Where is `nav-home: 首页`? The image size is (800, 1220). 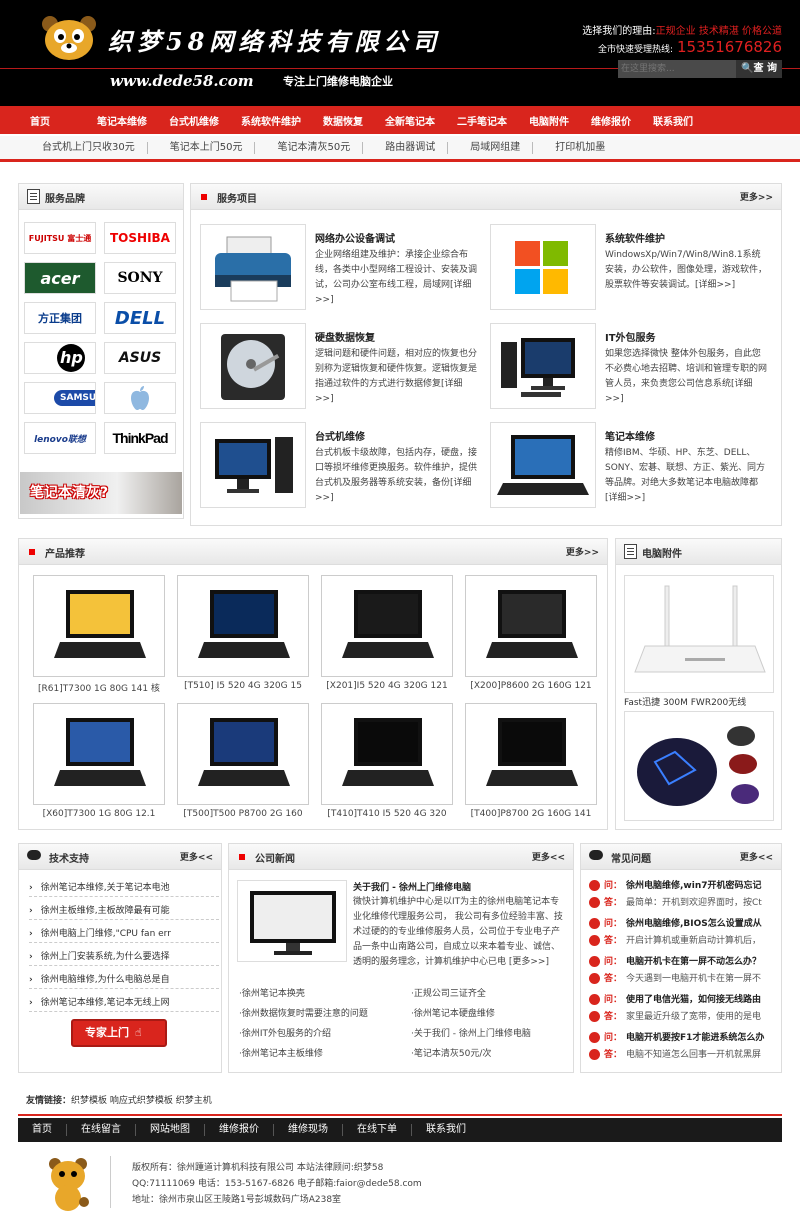 nav-home: 首页 is located at coordinates (43, 120).